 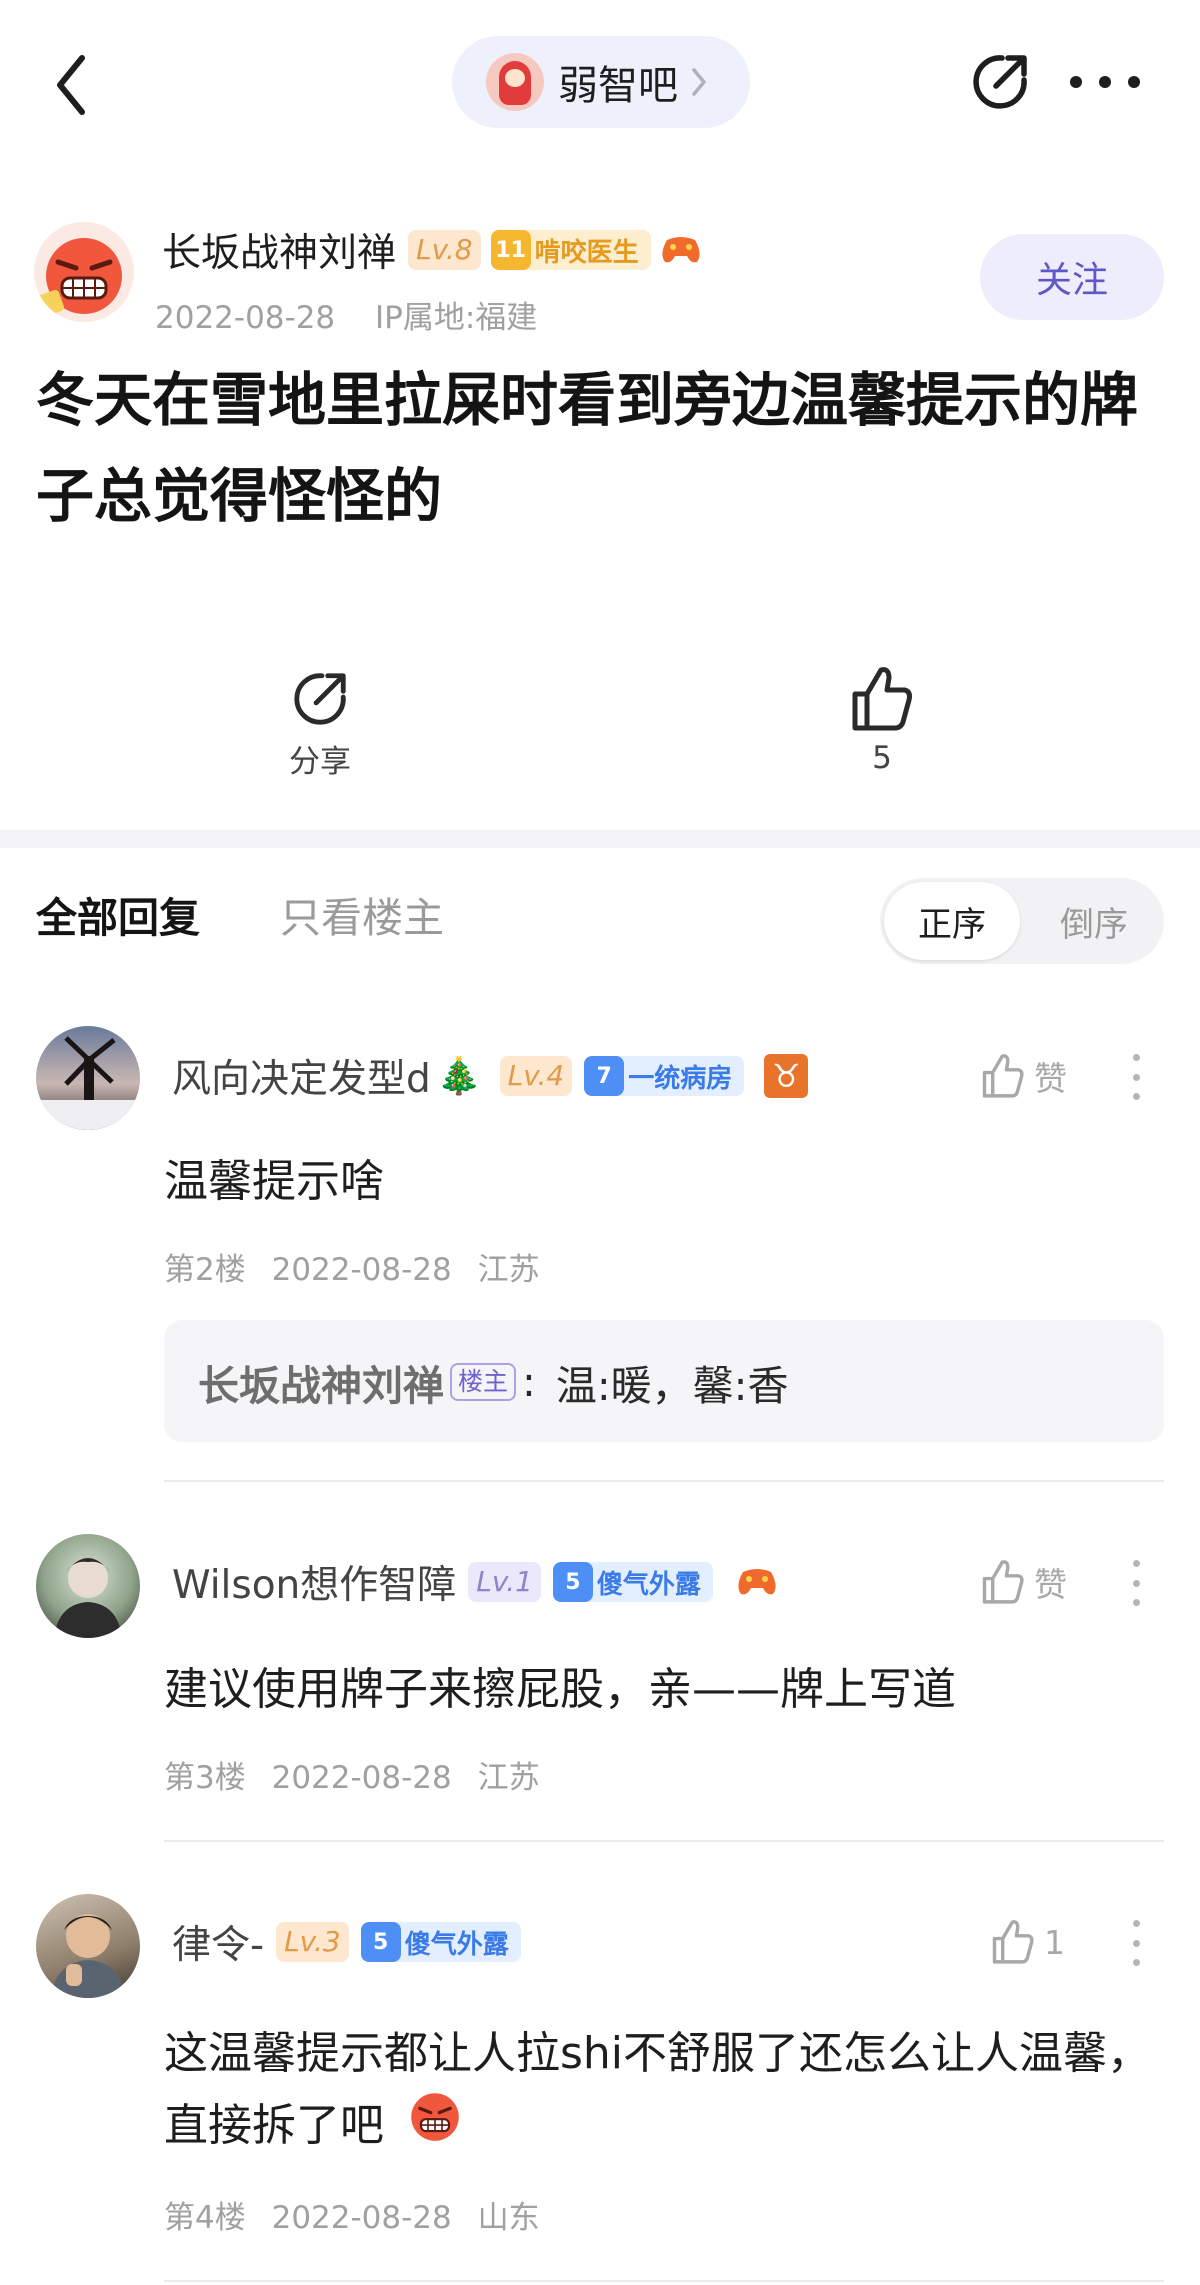 What do you see at coordinates (444, 250) in the screenshot?
I see `level-badge: Lv.8` at bounding box center [444, 250].